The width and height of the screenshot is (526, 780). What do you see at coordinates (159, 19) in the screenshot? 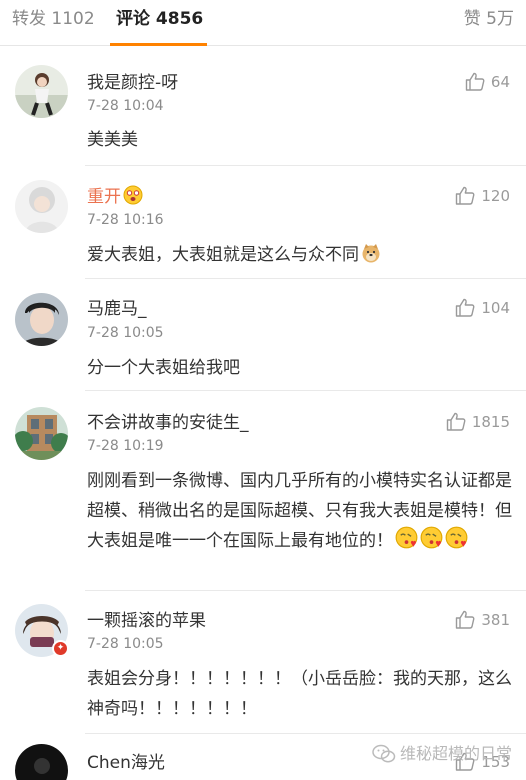
I see `tab-comments: 评论 4856` at bounding box center [159, 19].